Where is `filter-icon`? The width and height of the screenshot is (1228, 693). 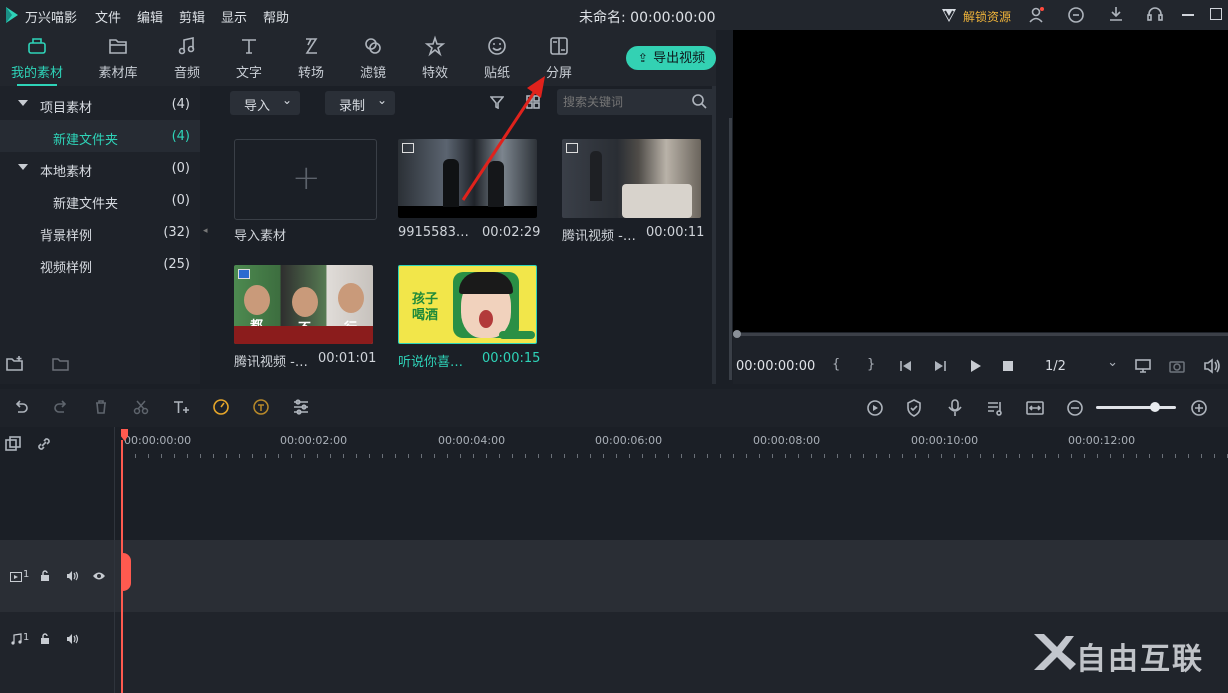
filter-icon is located at coordinates (373, 46).